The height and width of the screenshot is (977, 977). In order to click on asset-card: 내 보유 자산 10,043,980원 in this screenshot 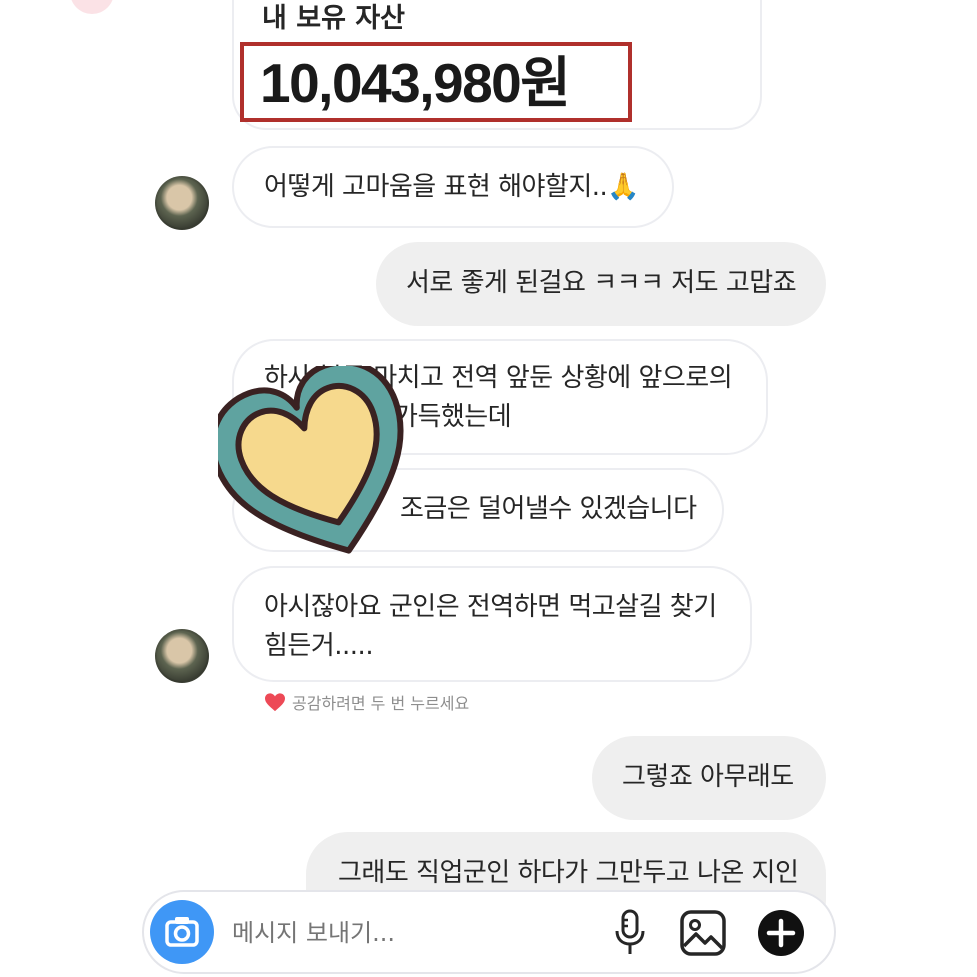, I will do `click(497, 65)`.